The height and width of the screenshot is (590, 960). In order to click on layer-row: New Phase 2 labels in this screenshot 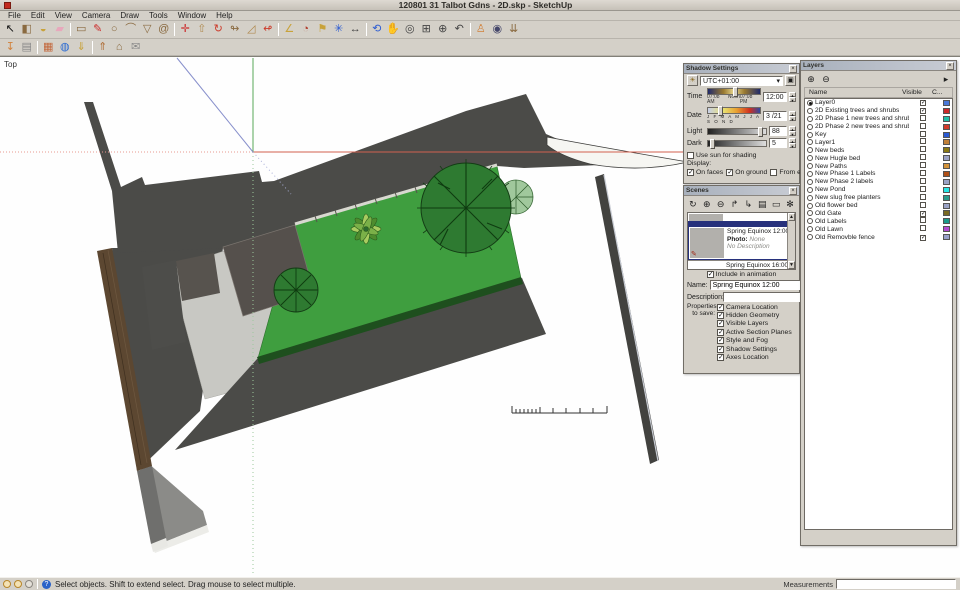, I will do `click(878, 181)`.